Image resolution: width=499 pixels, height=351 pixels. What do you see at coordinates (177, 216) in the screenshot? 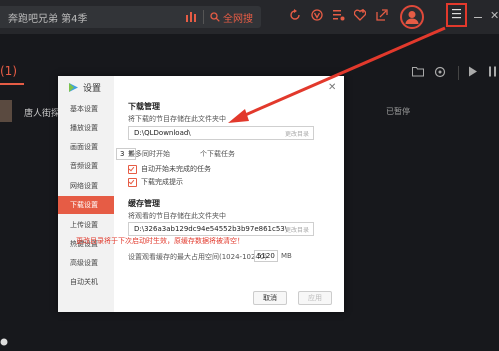
I see `cache-folder-desc: 将观看的节目存储在此文件夹中` at bounding box center [177, 216].